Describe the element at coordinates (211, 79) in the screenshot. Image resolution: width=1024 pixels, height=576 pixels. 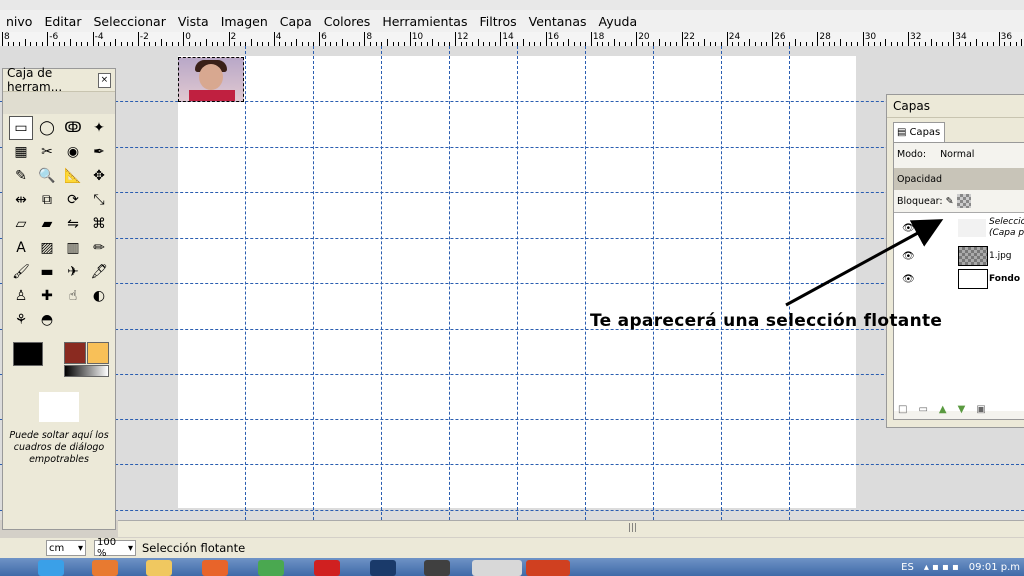
I see `floating-selection-image` at that location.